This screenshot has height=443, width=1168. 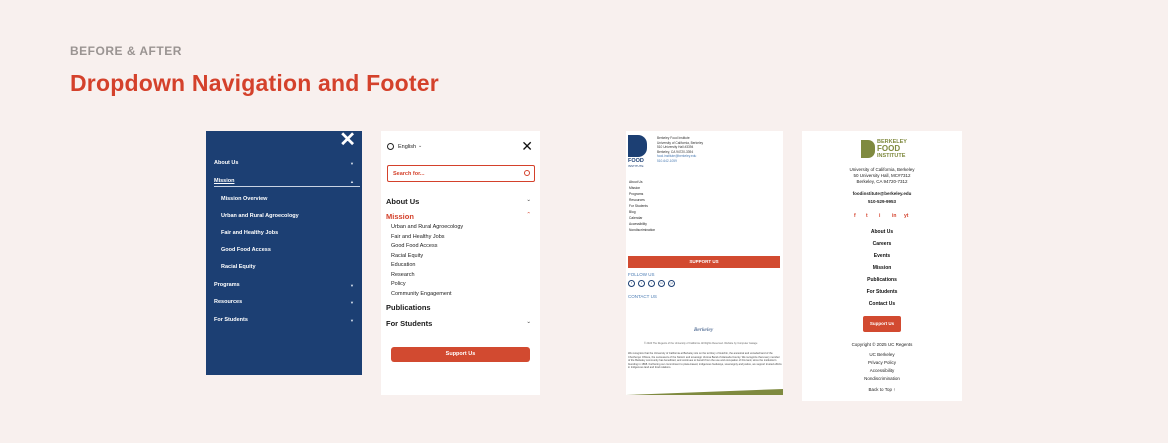 I want to click on search-icon, so click(x=527, y=173).